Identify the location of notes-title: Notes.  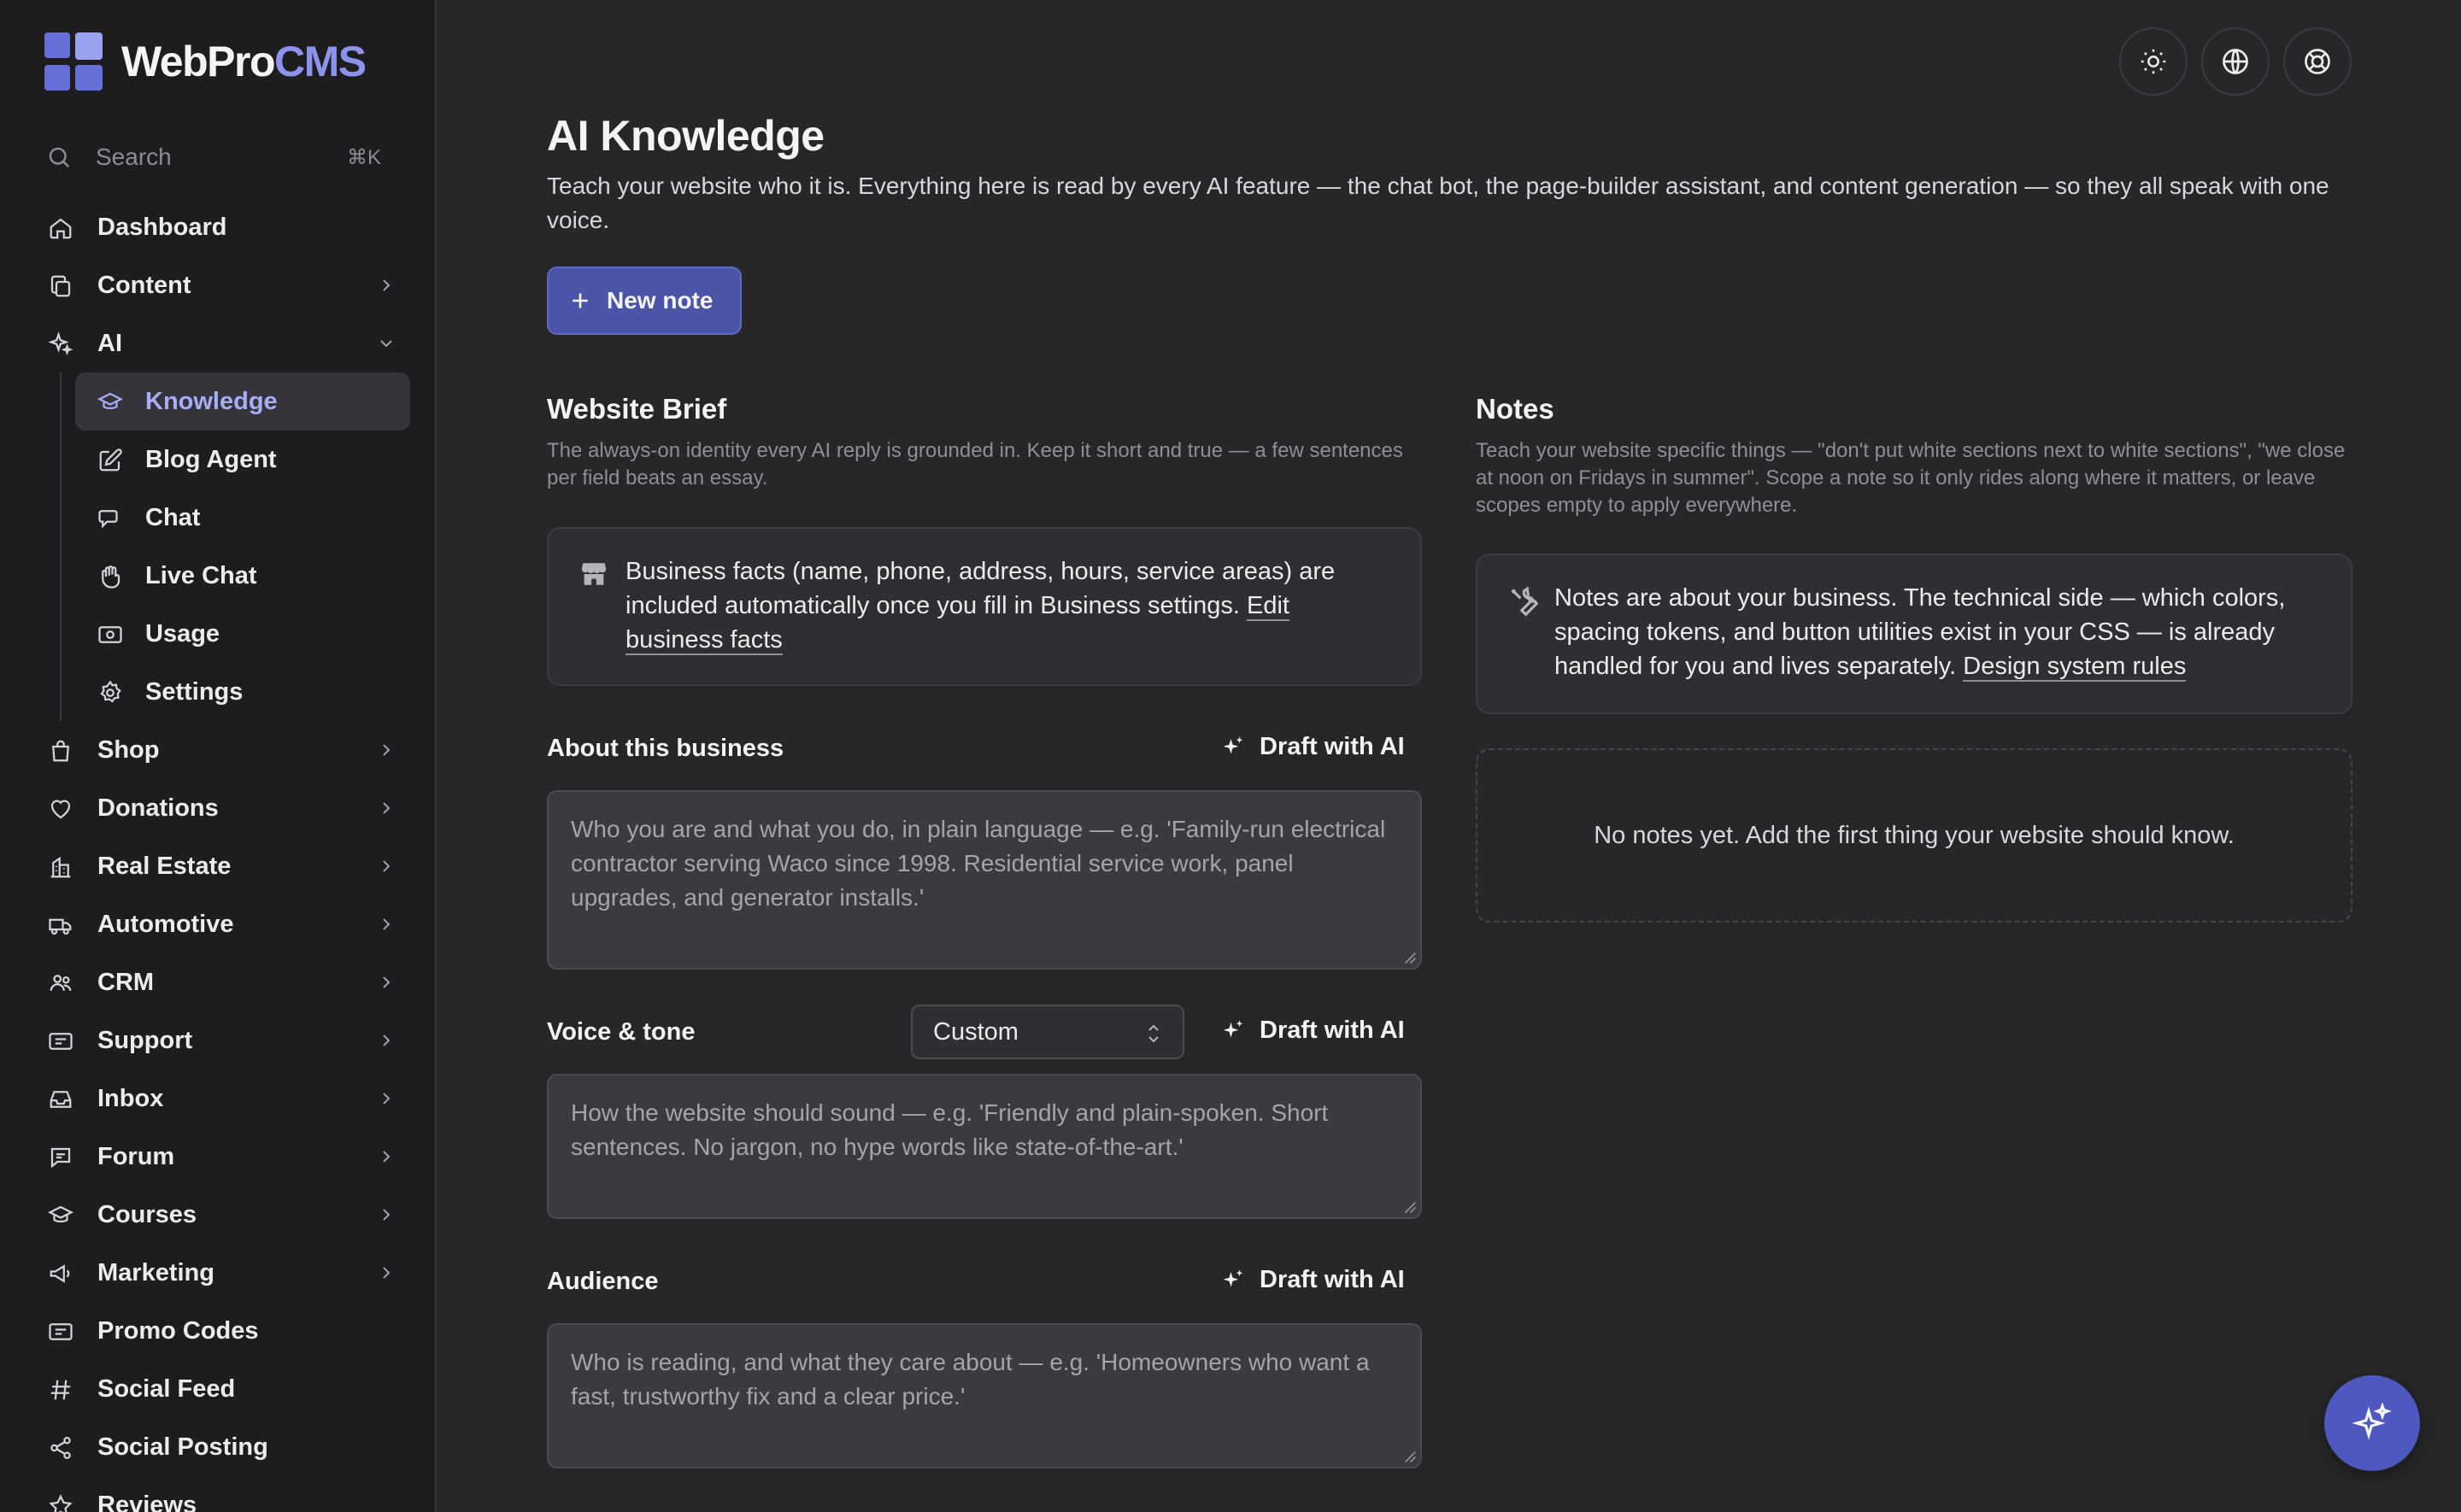
(1515, 409).